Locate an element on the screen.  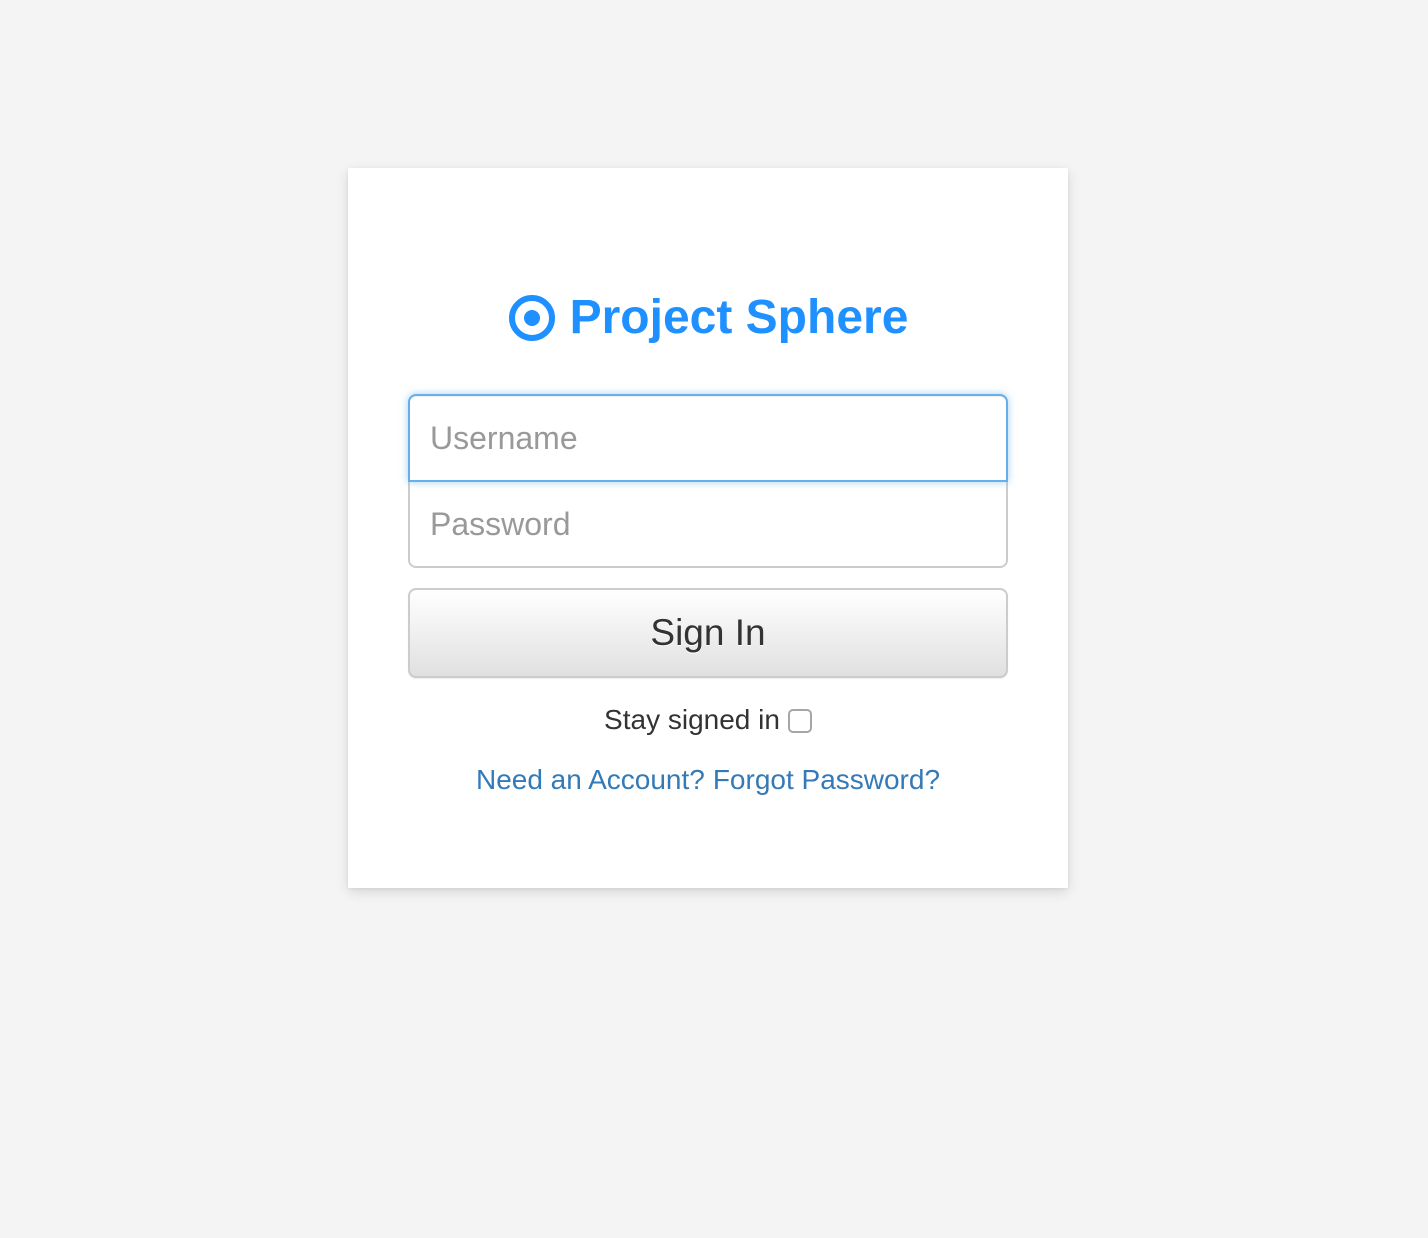
stay-signed-in-checkbox is located at coordinates (799, 721).